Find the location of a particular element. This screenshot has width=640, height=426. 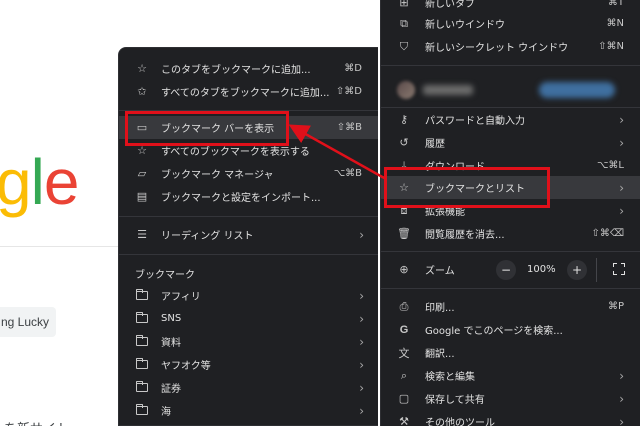

key-icon: ⚷ is located at coordinates (404, 119).